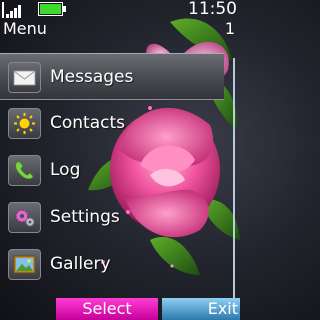 This screenshot has height=320, width=320. What do you see at coordinates (120, 19) in the screenshot?
I see `status-bar: 11:50 Menu 1` at bounding box center [120, 19].